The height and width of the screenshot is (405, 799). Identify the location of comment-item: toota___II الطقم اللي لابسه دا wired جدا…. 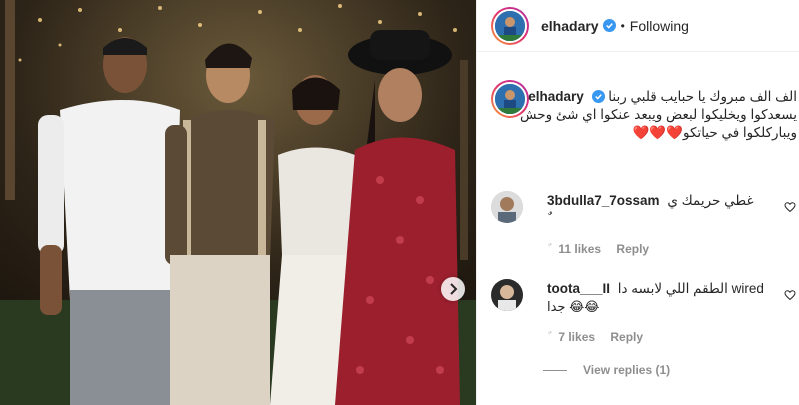
(643, 314).